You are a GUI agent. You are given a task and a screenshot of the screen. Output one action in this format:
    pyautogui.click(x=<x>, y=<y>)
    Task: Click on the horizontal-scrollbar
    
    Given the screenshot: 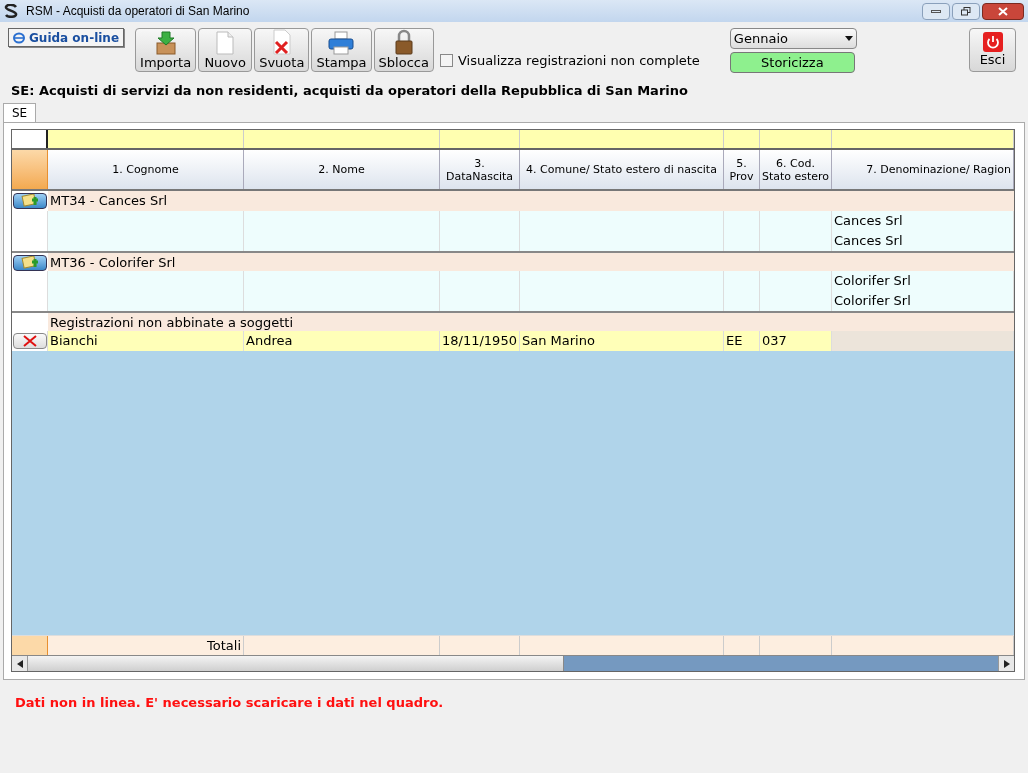 What is the action you would take?
    pyautogui.click(x=513, y=663)
    